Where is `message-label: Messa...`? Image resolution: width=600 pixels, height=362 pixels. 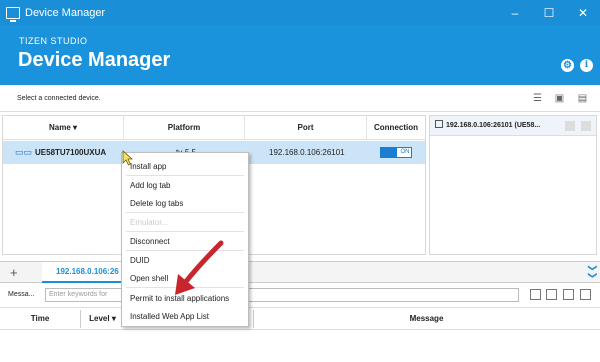 message-label: Messa... is located at coordinates (21, 294).